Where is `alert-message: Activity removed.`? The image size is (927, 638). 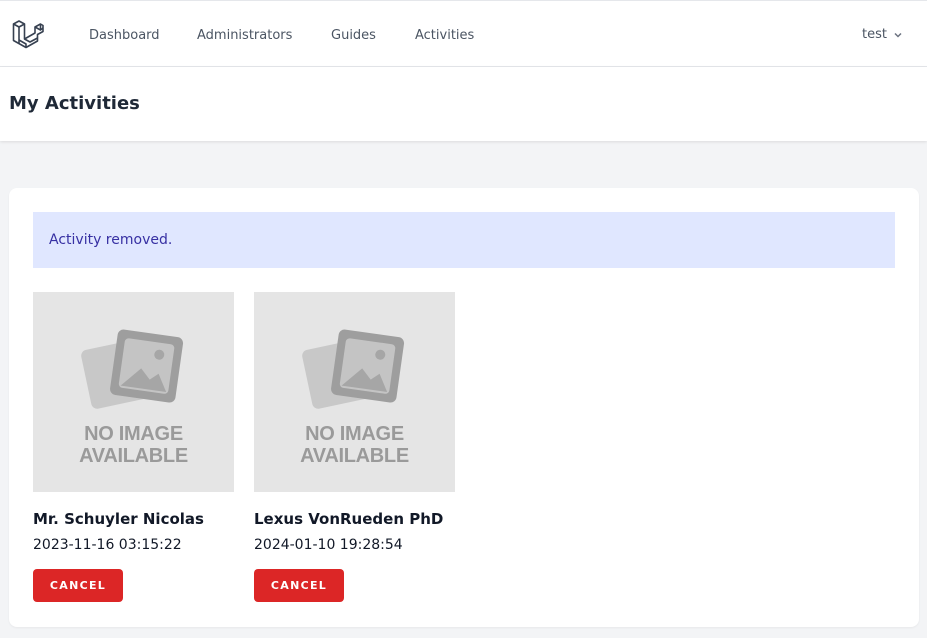 alert-message: Activity removed. is located at coordinates (111, 240).